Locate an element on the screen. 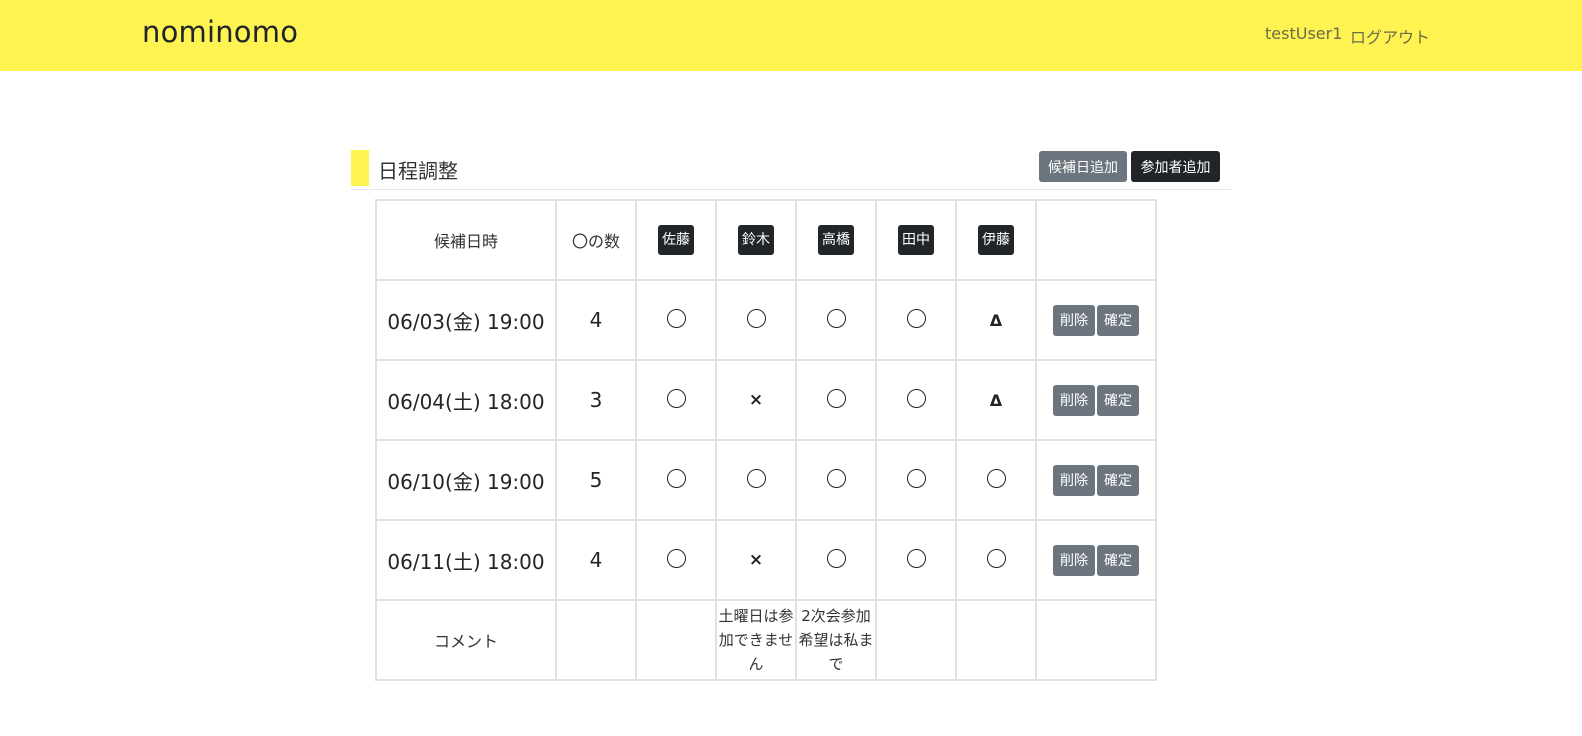 This screenshot has width=1582, height=736. candidate-date: 06/04(土) 18:00 is located at coordinates (466, 401).